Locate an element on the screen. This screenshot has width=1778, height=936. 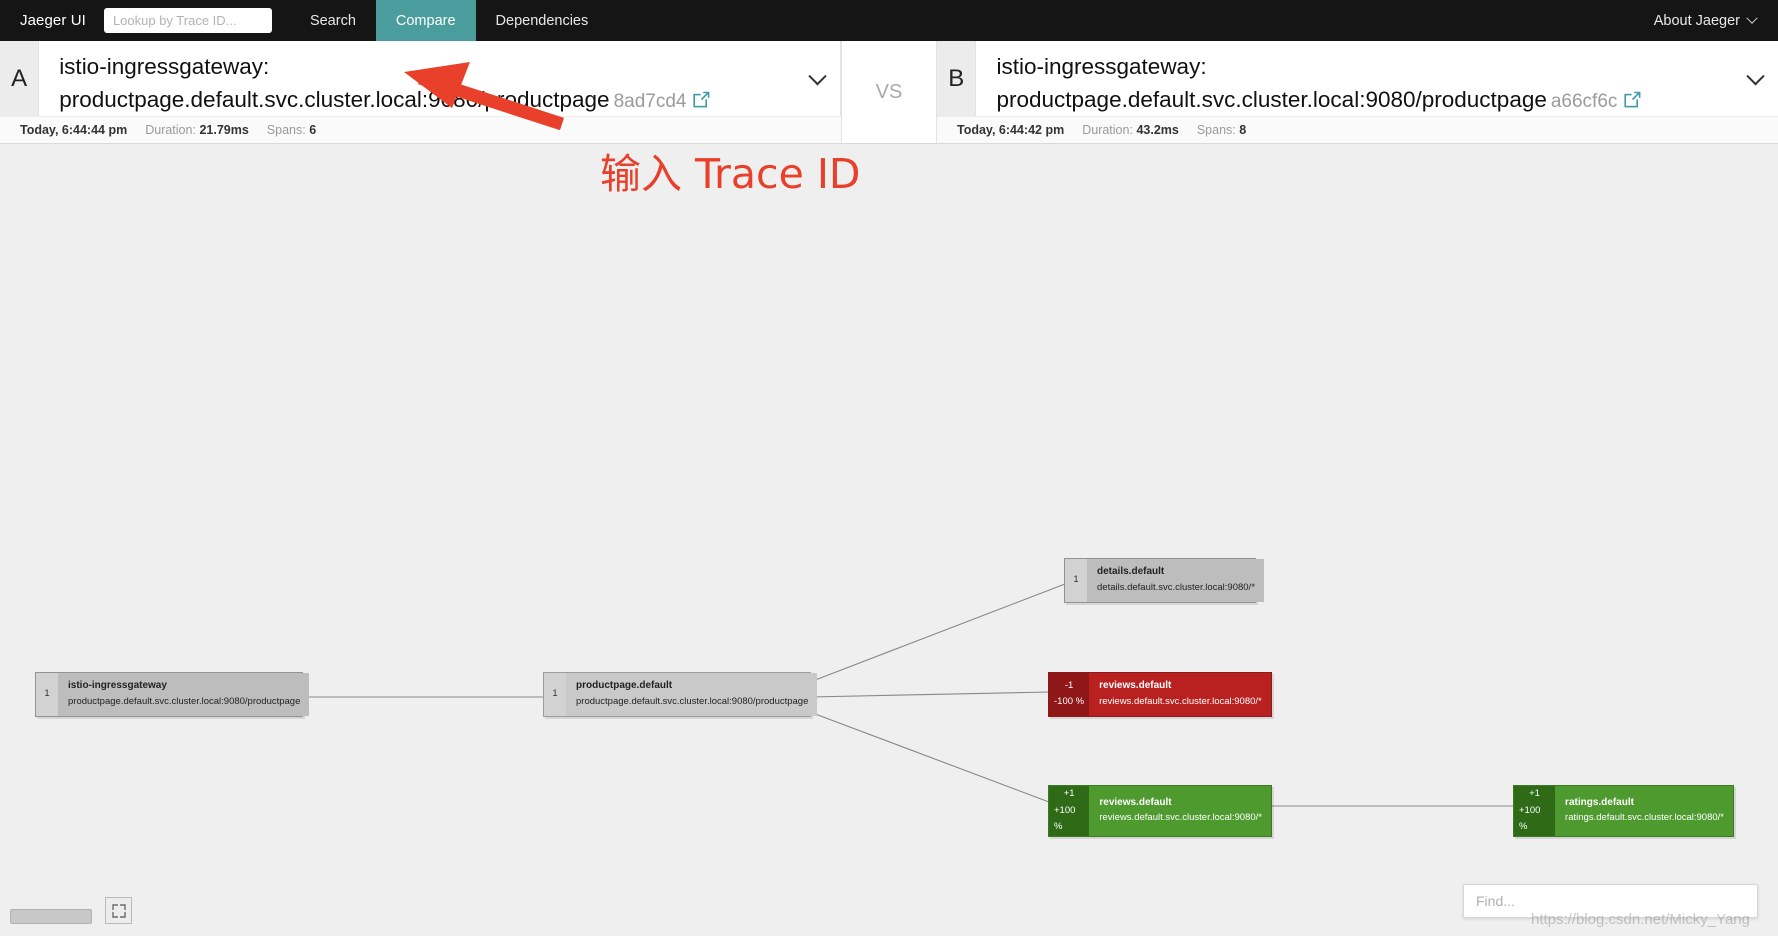
graph-node-service: details.default is located at coordinates (1131, 571).